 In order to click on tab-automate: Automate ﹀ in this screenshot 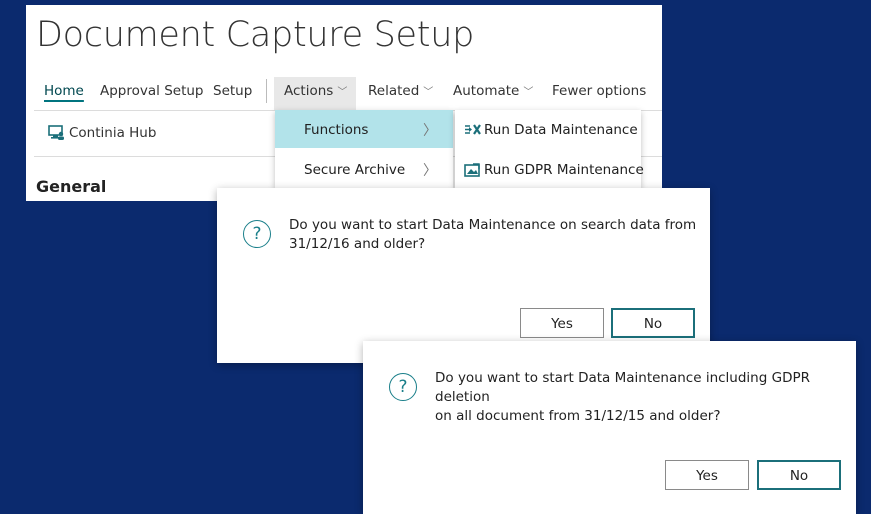, I will do `click(493, 91)`.